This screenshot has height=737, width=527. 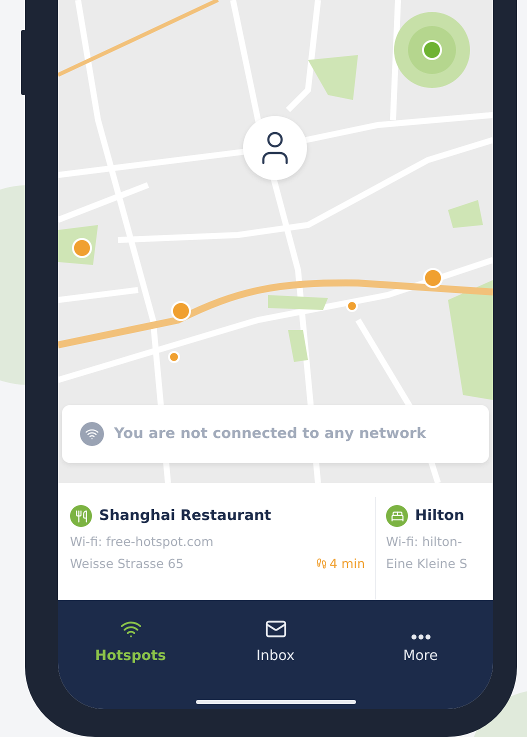 What do you see at coordinates (142, 541) in the screenshot?
I see `wifi-name: Wi-fi: free-hotspot.com` at bounding box center [142, 541].